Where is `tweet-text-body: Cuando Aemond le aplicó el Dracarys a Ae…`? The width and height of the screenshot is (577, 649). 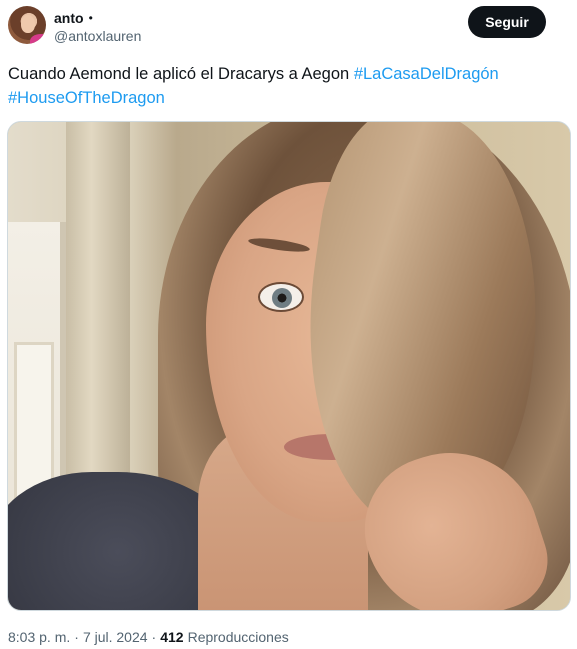
tweet-text-body: Cuando Aemond le aplicó el Dracarys a Ae… is located at coordinates (181, 74).